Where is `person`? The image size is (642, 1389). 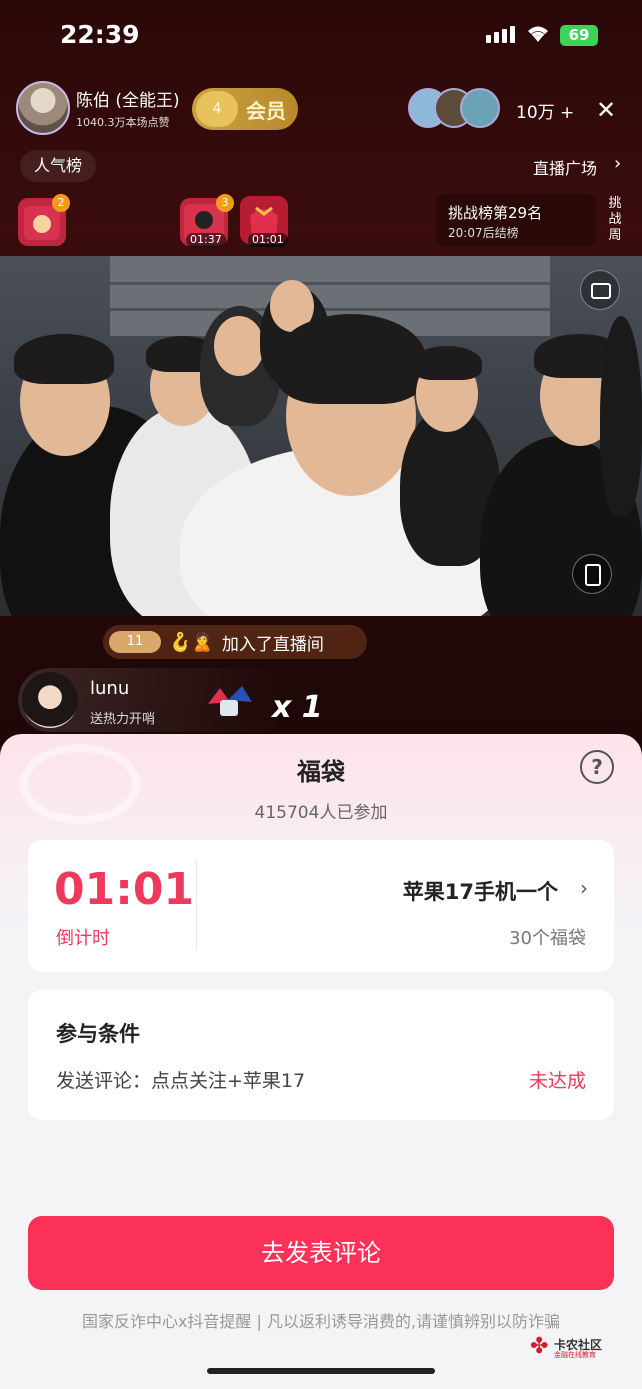 person is located at coordinates (621, 416).